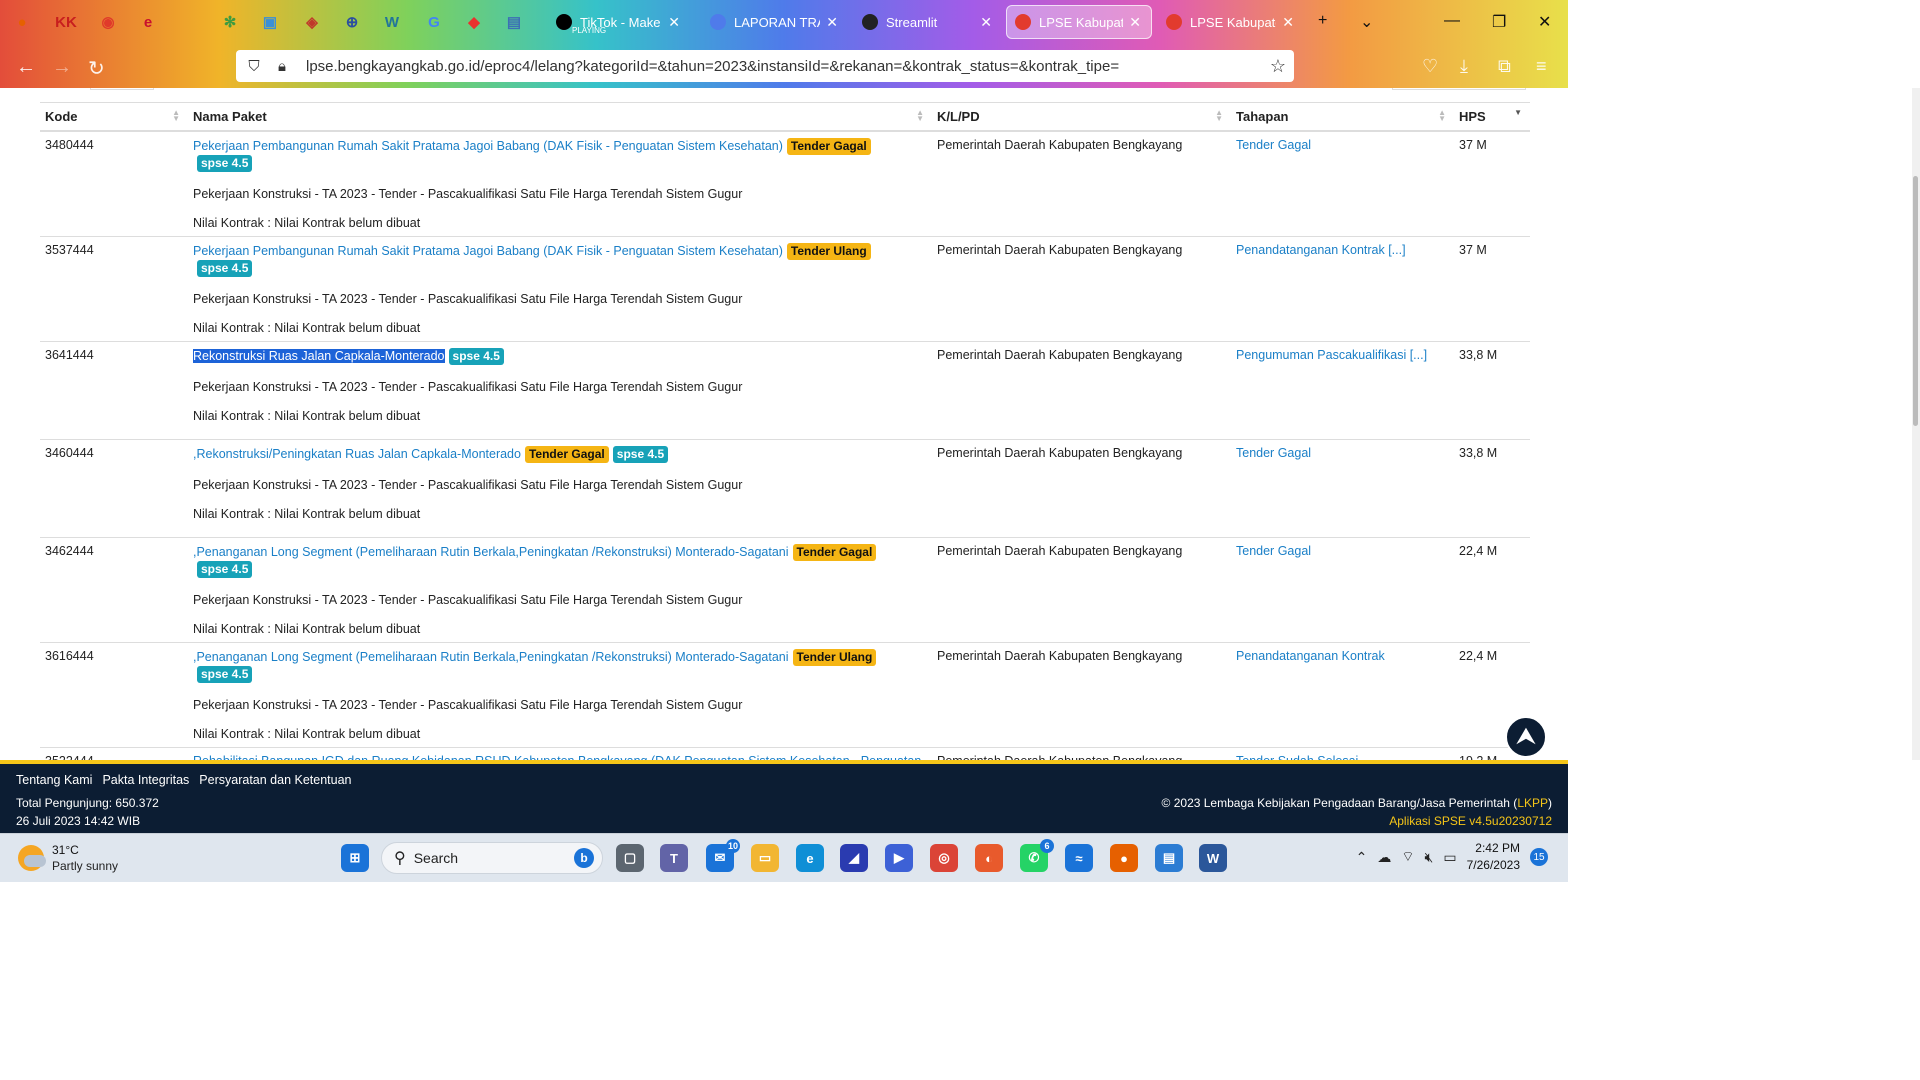 This screenshot has width=1920, height=1080. What do you see at coordinates (944, 858) in the screenshot?
I see `chrome-icon: ◎` at bounding box center [944, 858].